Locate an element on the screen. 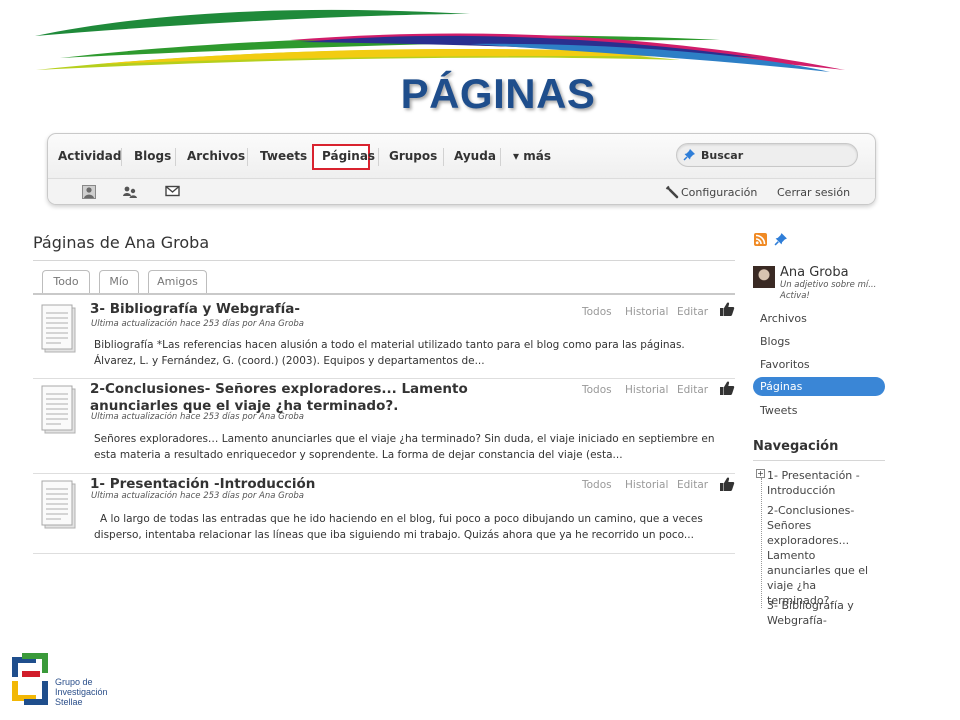 Image resolution: width=960 pixels, height=720 pixels. friends-icon is located at coordinates (130, 192).